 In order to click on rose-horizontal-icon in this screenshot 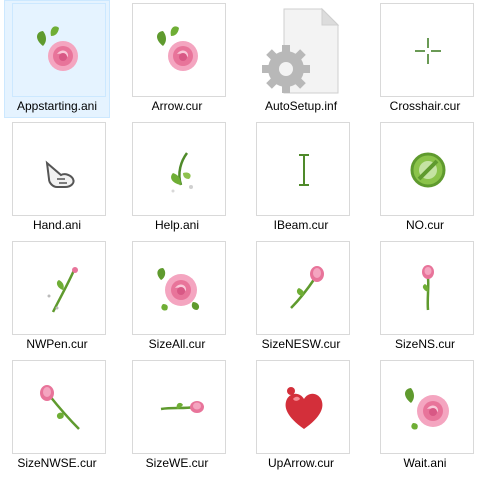, I will do `click(179, 407)`.